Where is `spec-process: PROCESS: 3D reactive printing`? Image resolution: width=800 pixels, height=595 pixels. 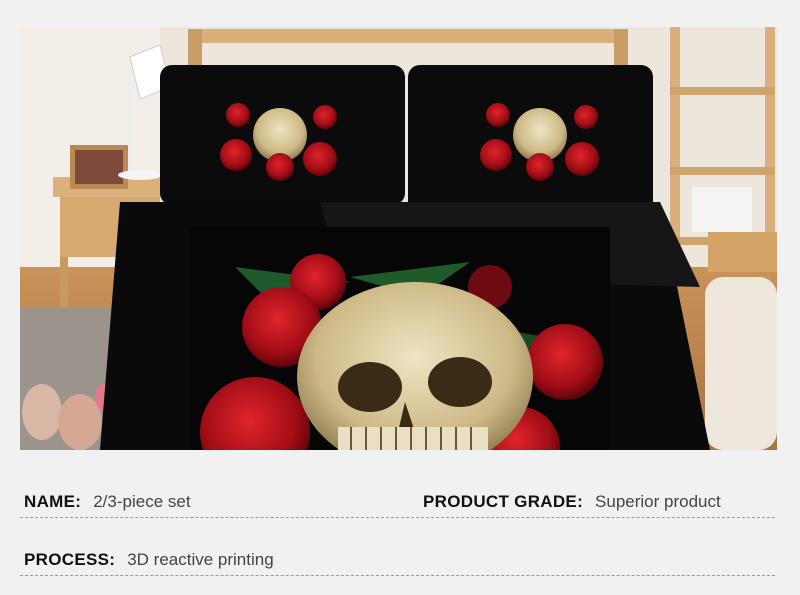 spec-process: PROCESS: 3D reactive printing is located at coordinates (149, 560).